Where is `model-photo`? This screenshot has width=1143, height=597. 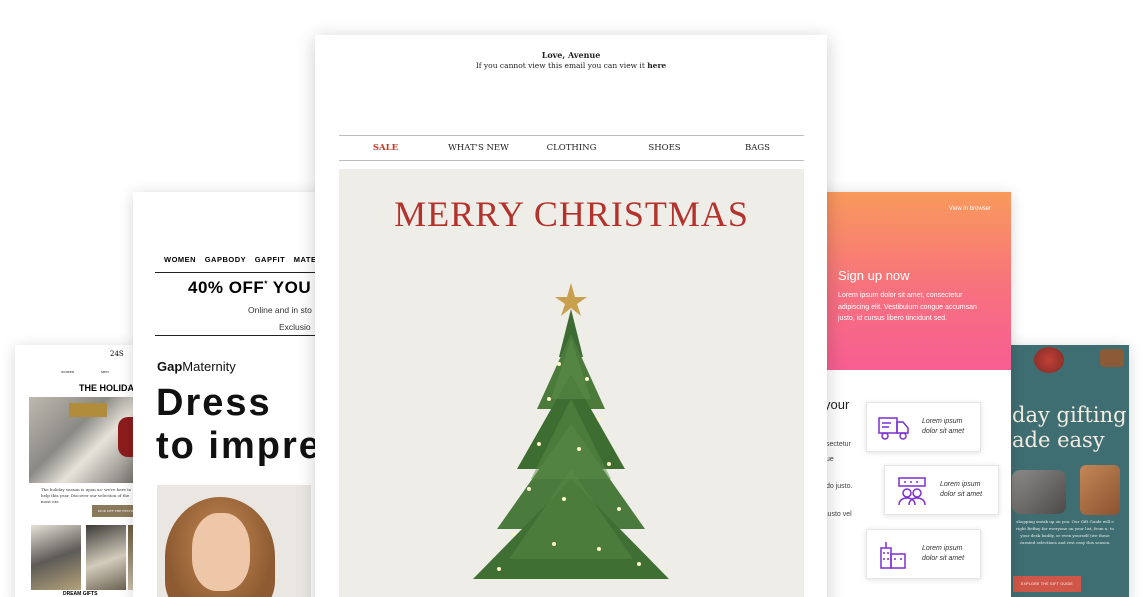
model-photo is located at coordinates (234, 541).